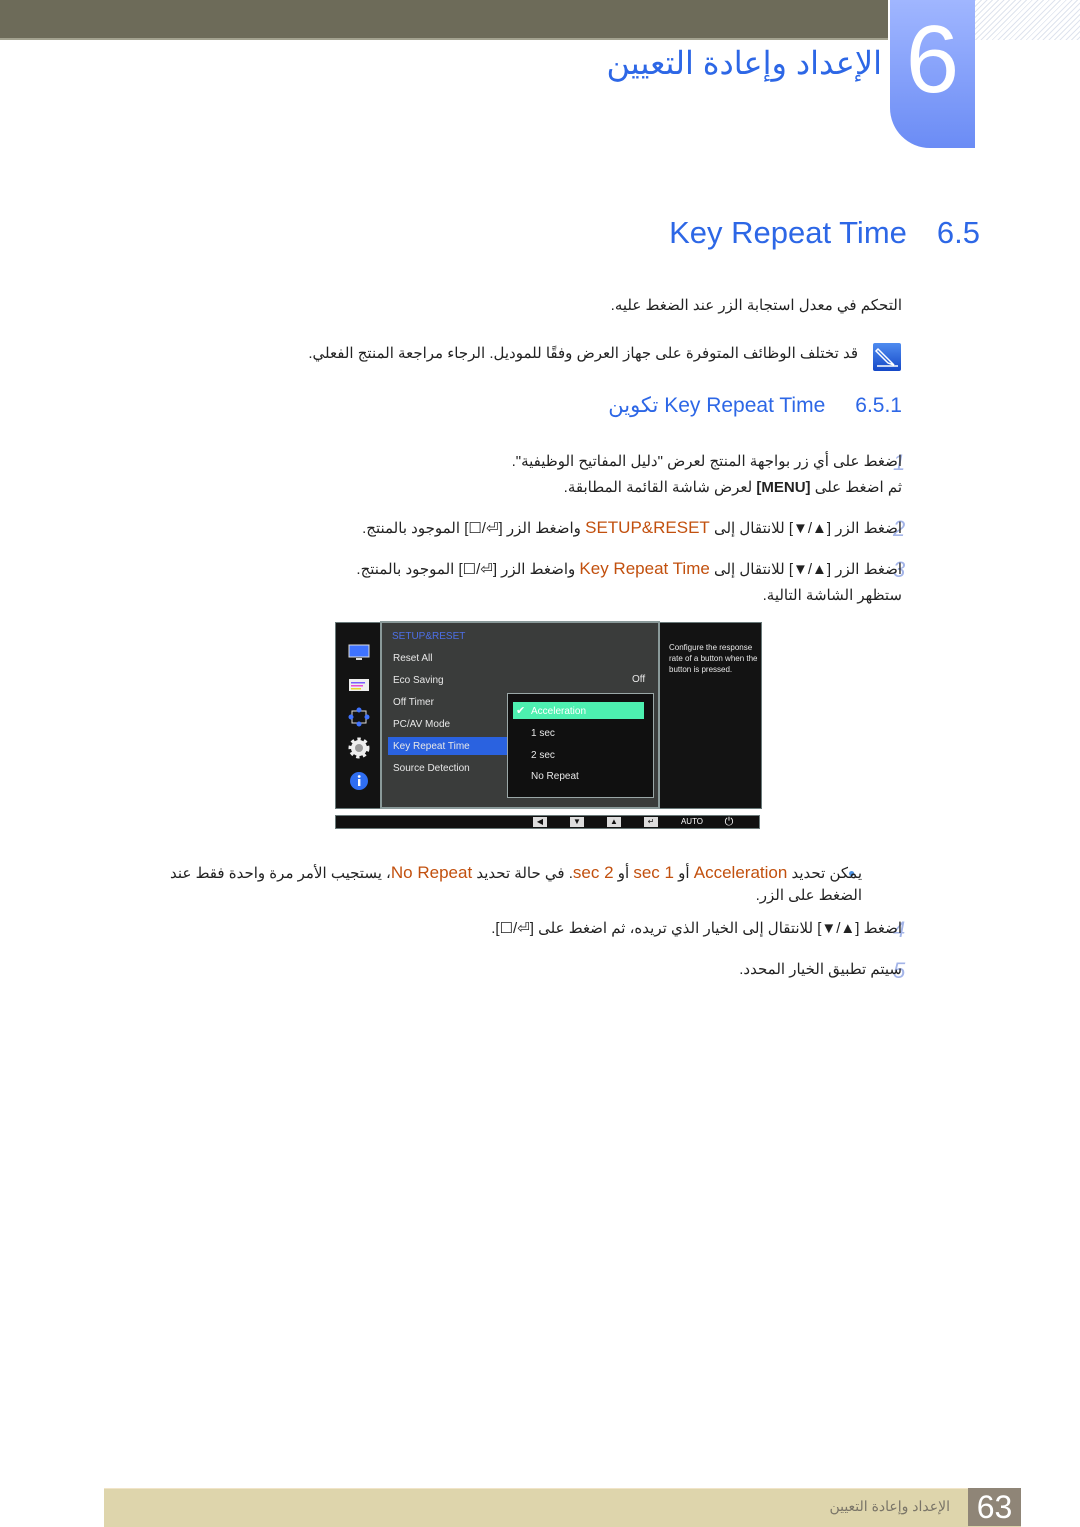  I want to click on osd-item-reset-all: Reset All, so click(412, 658).